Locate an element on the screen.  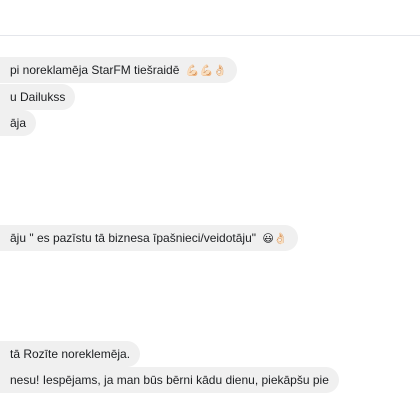
header-divider is located at coordinates (210, 35).